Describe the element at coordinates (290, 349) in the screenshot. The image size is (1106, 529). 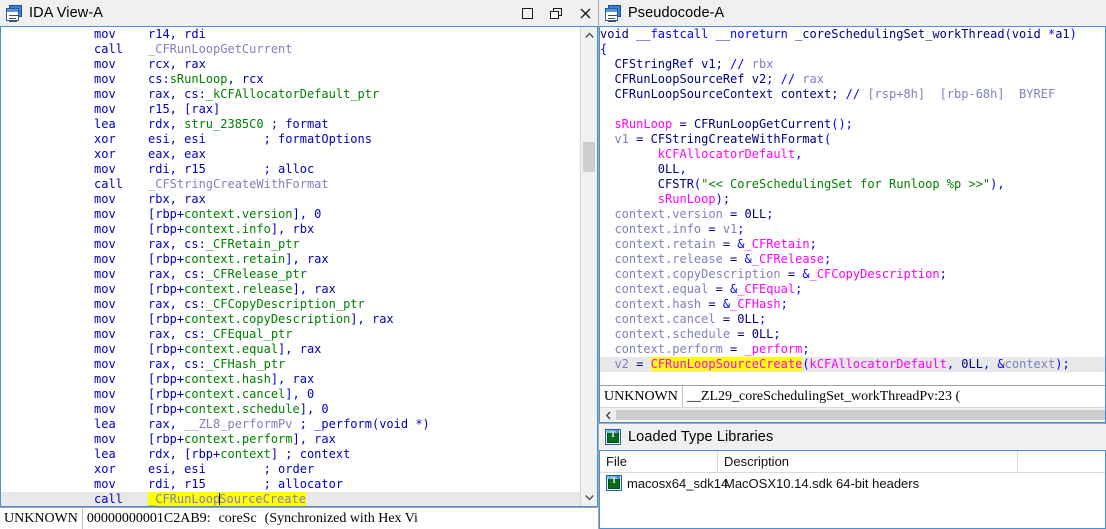
I see `disassembly-line: mov [rbp+context.equal], rax` at that location.